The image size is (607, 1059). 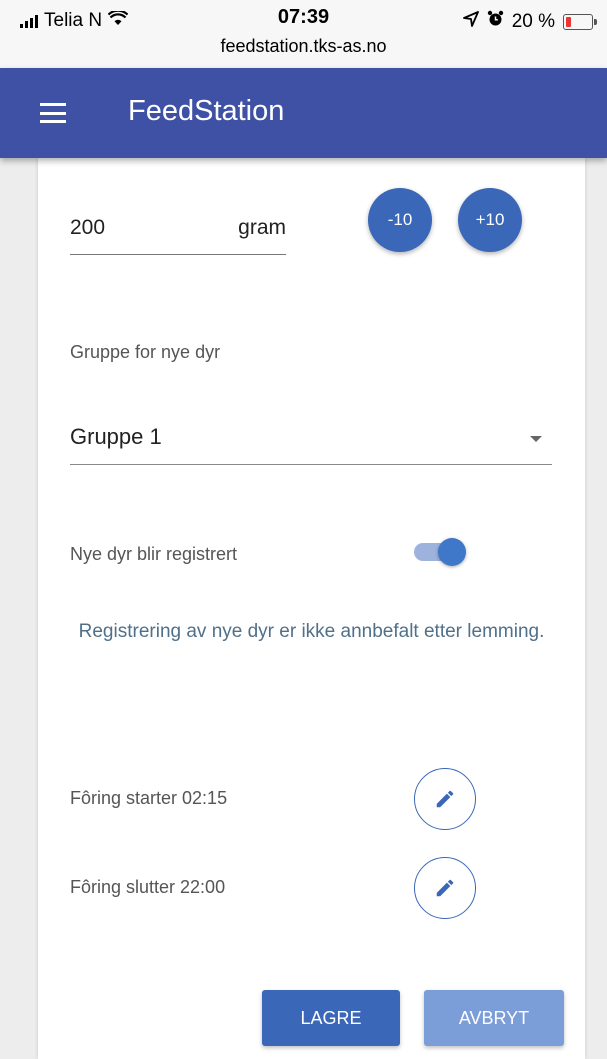 What do you see at coordinates (206, 111) in the screenshot?
I see `app-title: FeedStation` at bounding box center [206, 111].